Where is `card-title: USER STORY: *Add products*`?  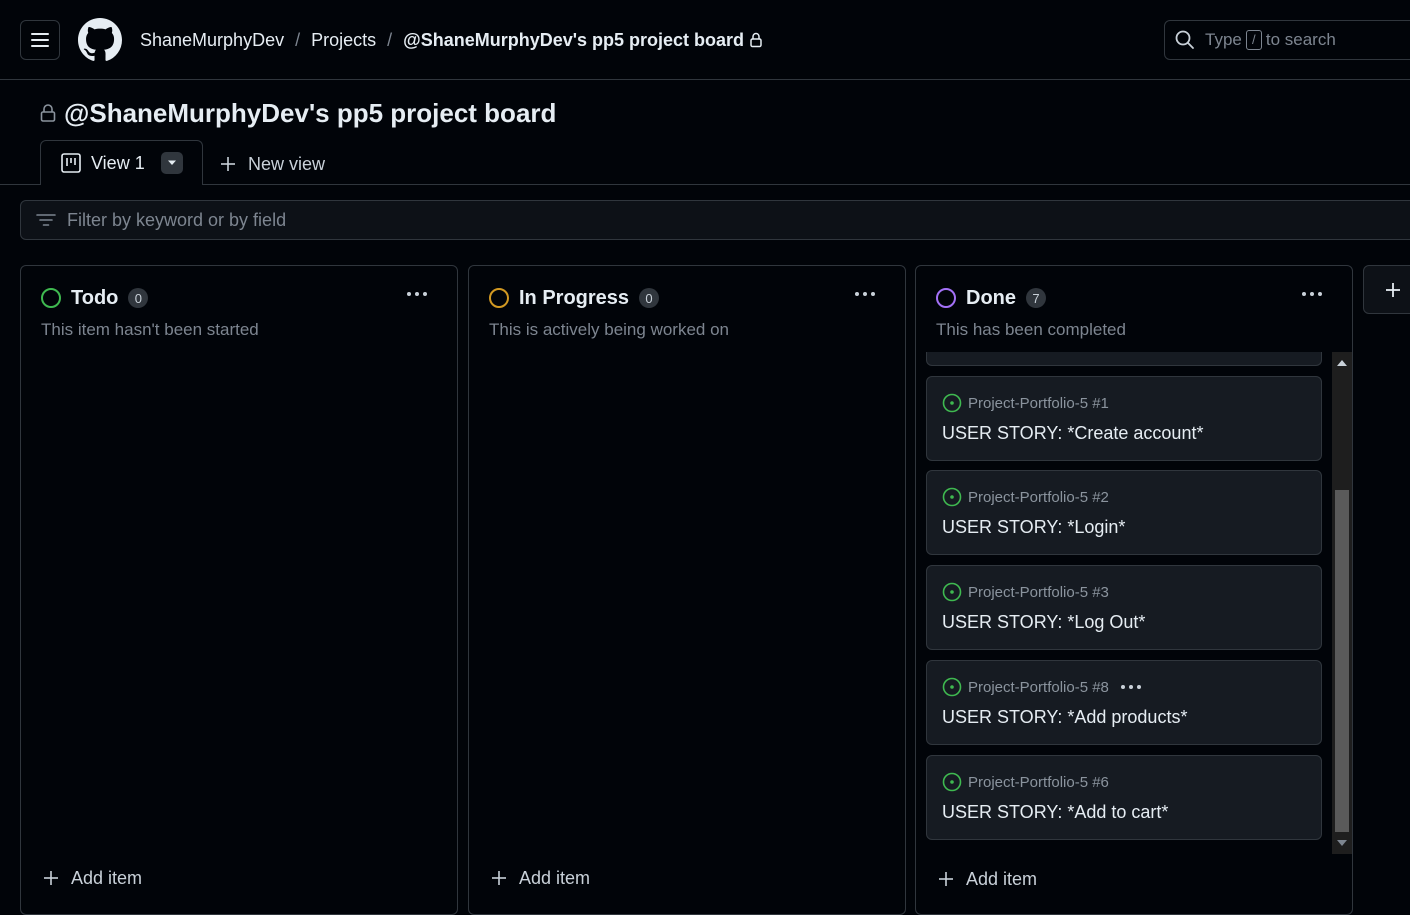 card-title: USER STORY: *Add products* is located at coordinates (1064, 717).